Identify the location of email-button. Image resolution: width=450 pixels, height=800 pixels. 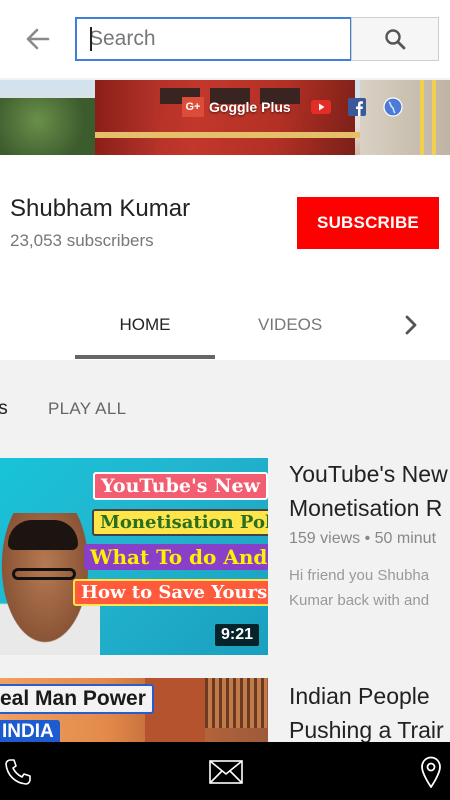
(226, 772).